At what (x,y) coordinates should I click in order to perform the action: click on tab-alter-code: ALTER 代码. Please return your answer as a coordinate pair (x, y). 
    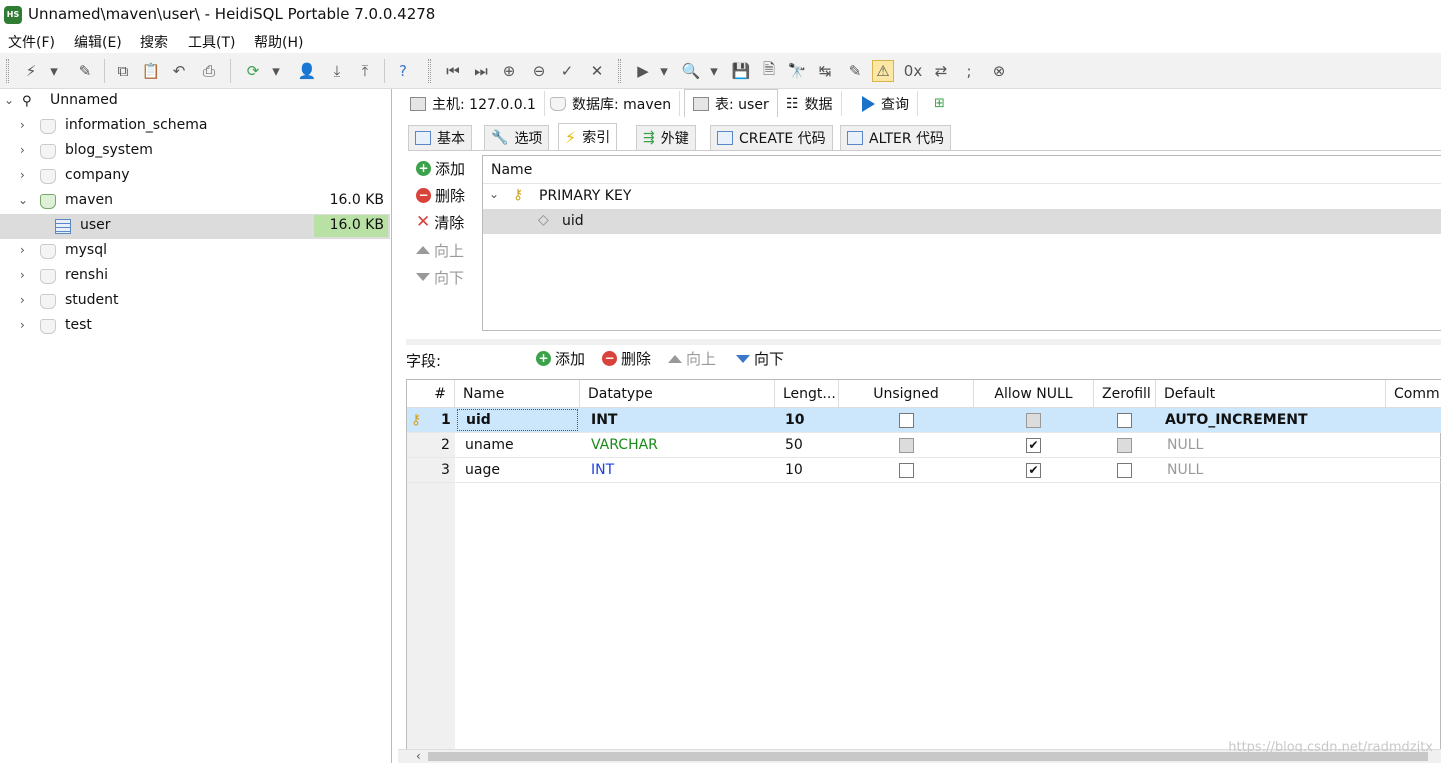
    Looking at the image, I should click on (896, 137).